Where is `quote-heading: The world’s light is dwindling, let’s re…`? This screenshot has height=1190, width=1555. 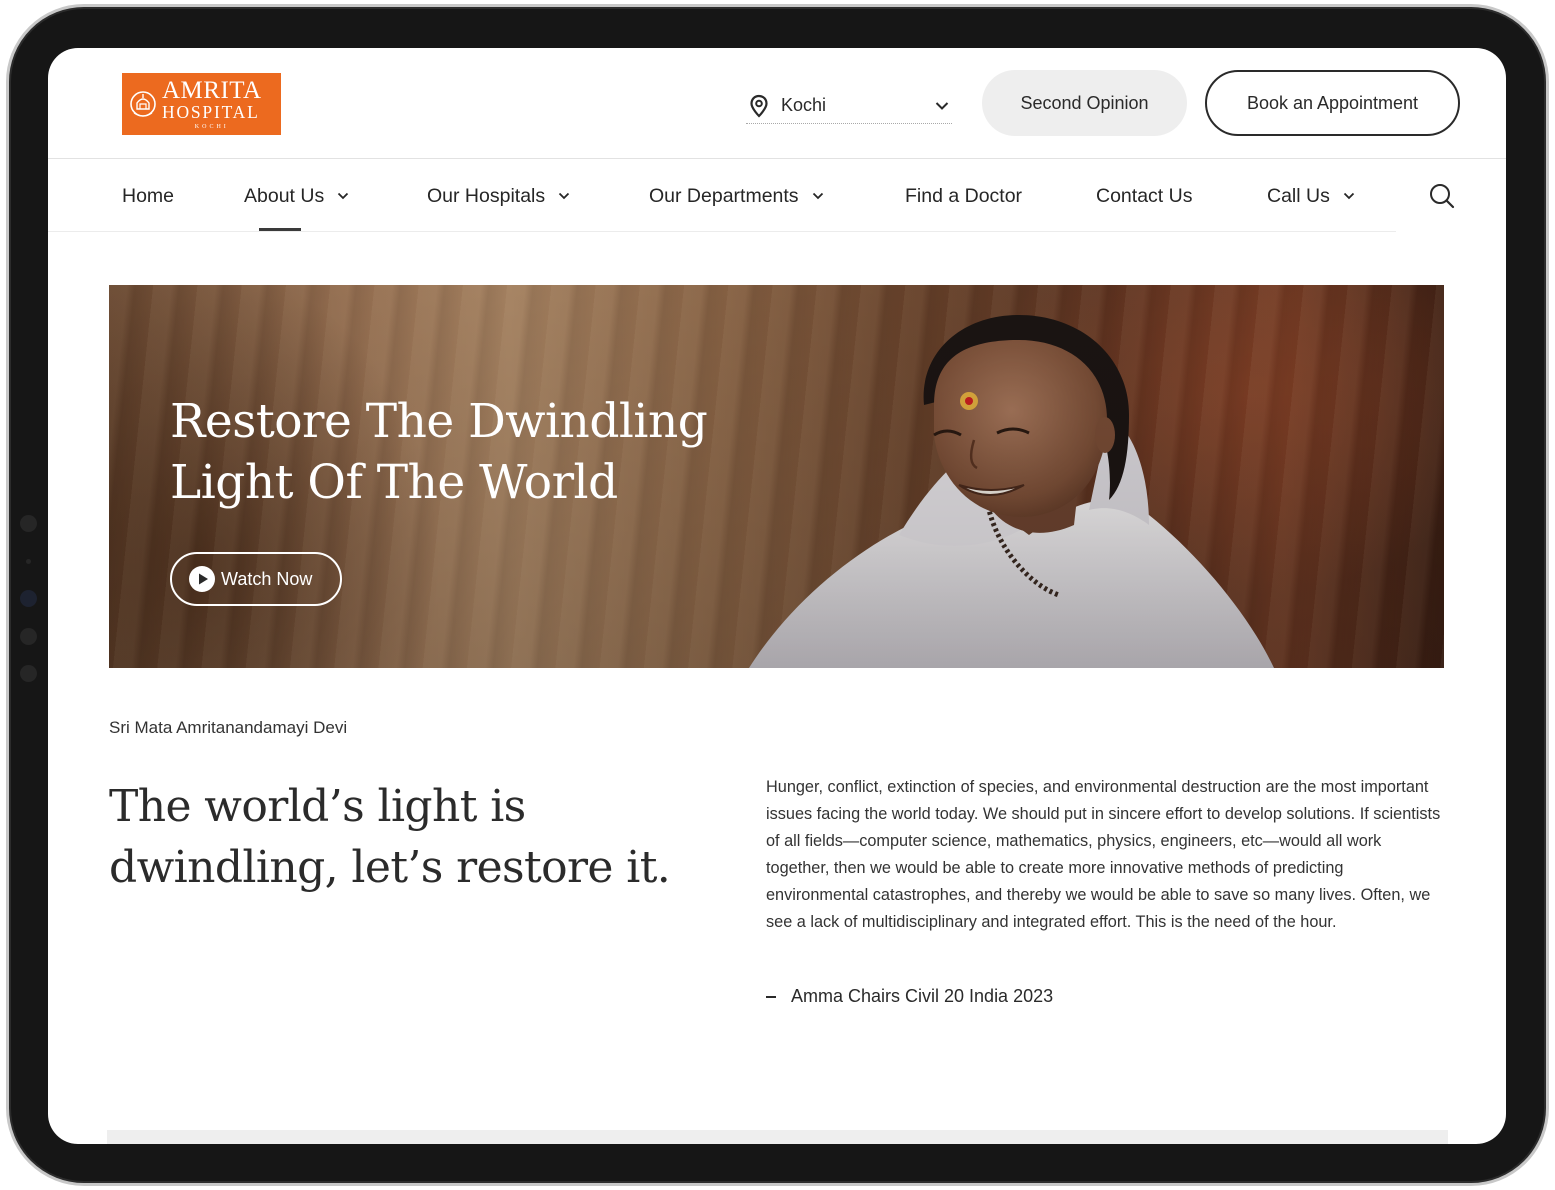 quote-heading: The world’s light is dwindling, let’s re… is located at coordinates (409, 837).